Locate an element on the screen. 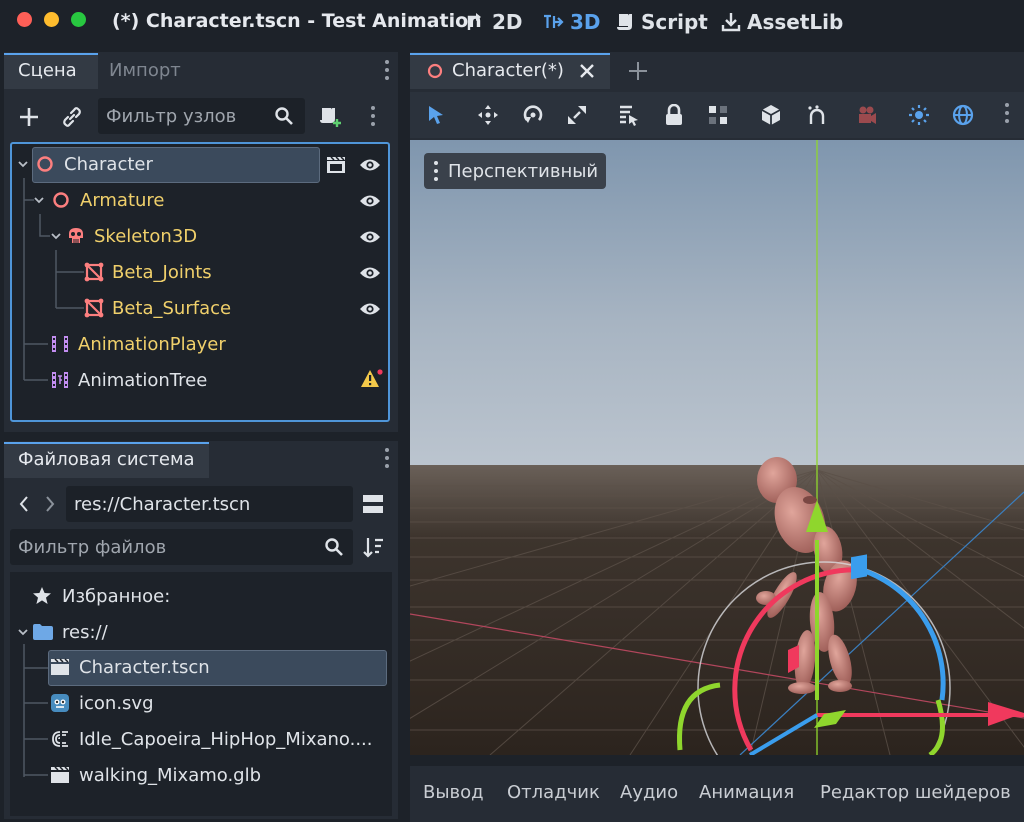 The height and width of the screenshot is (822, 1024). tab-audio: Аудио is located at coordinates (649, 792).